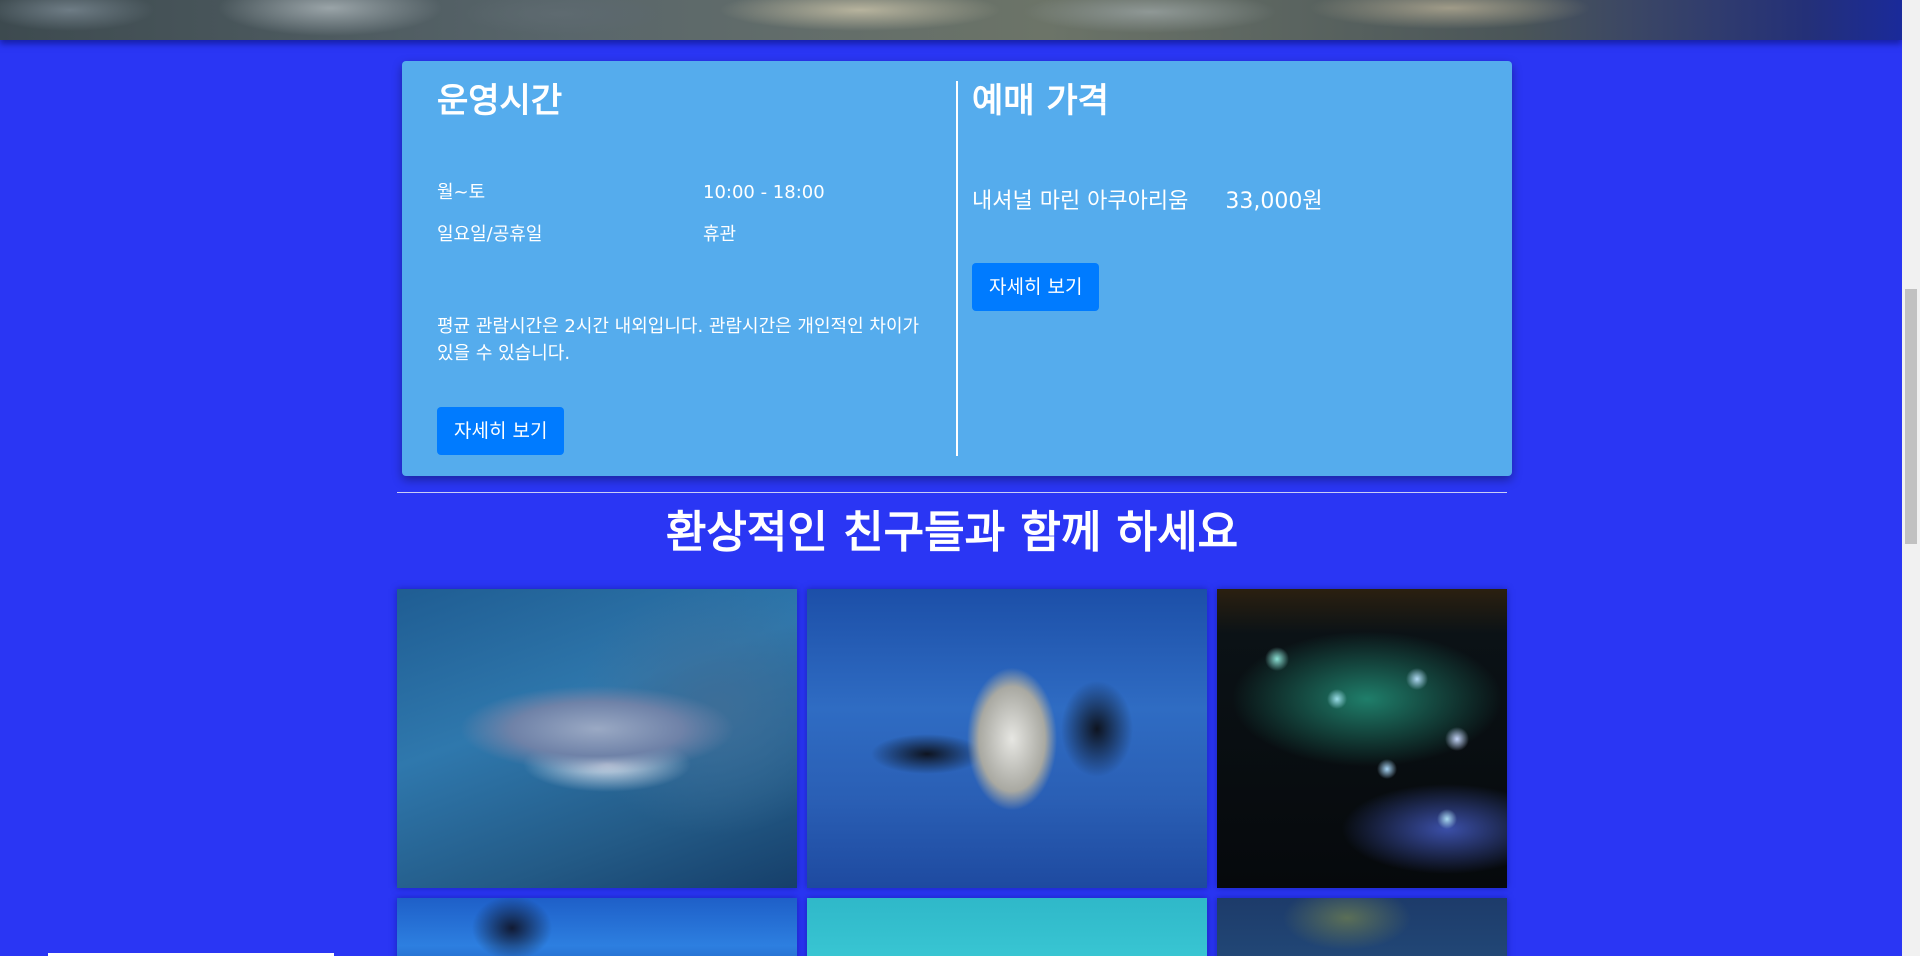 The width and height of the screenshot is (1920, 956). What do you see at coordinates (597, 927) in the screenshot?
I see `gallery-image-ray` at bounding box center [597, 927].